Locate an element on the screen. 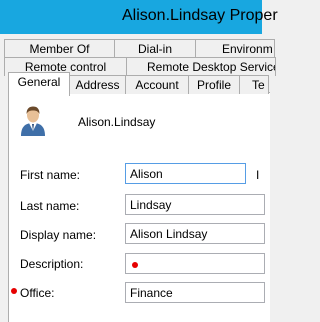  red-marker-office is located at coordinates (14, 291).